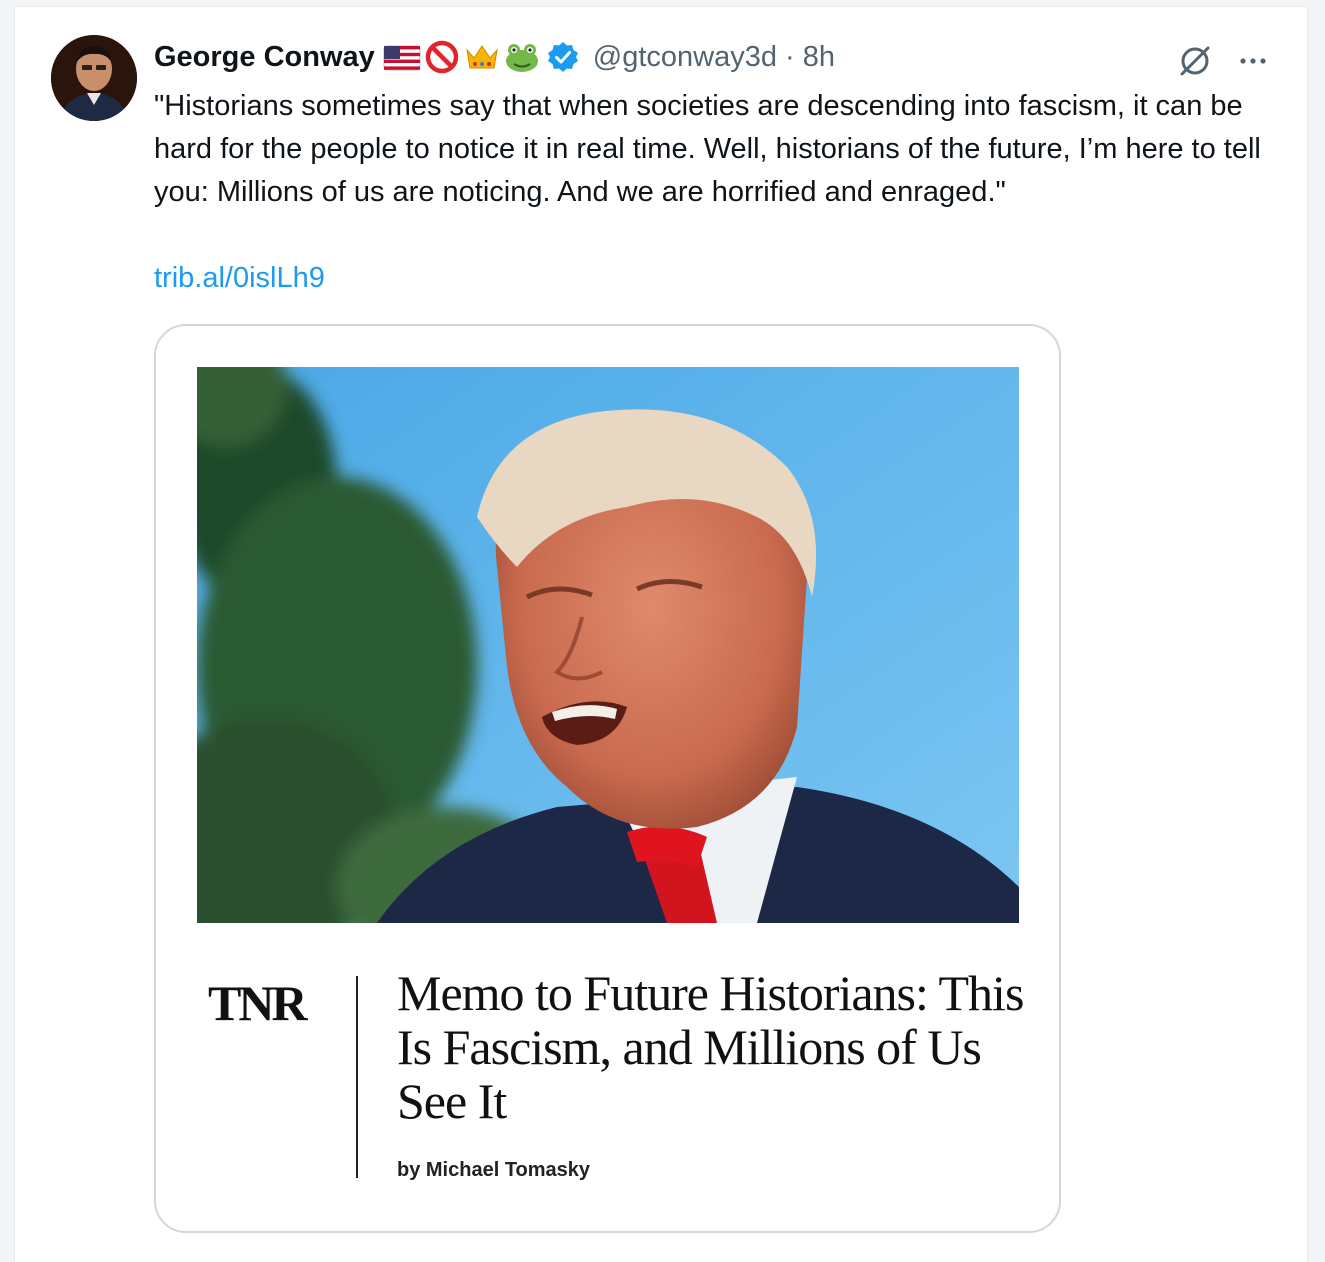 The image size is (1325, 1262). What do you see at coordinates (239, 278) in the screenshot?
I see `tweet-link: trib.al/0islLh9` at bounding box center [239, 278].